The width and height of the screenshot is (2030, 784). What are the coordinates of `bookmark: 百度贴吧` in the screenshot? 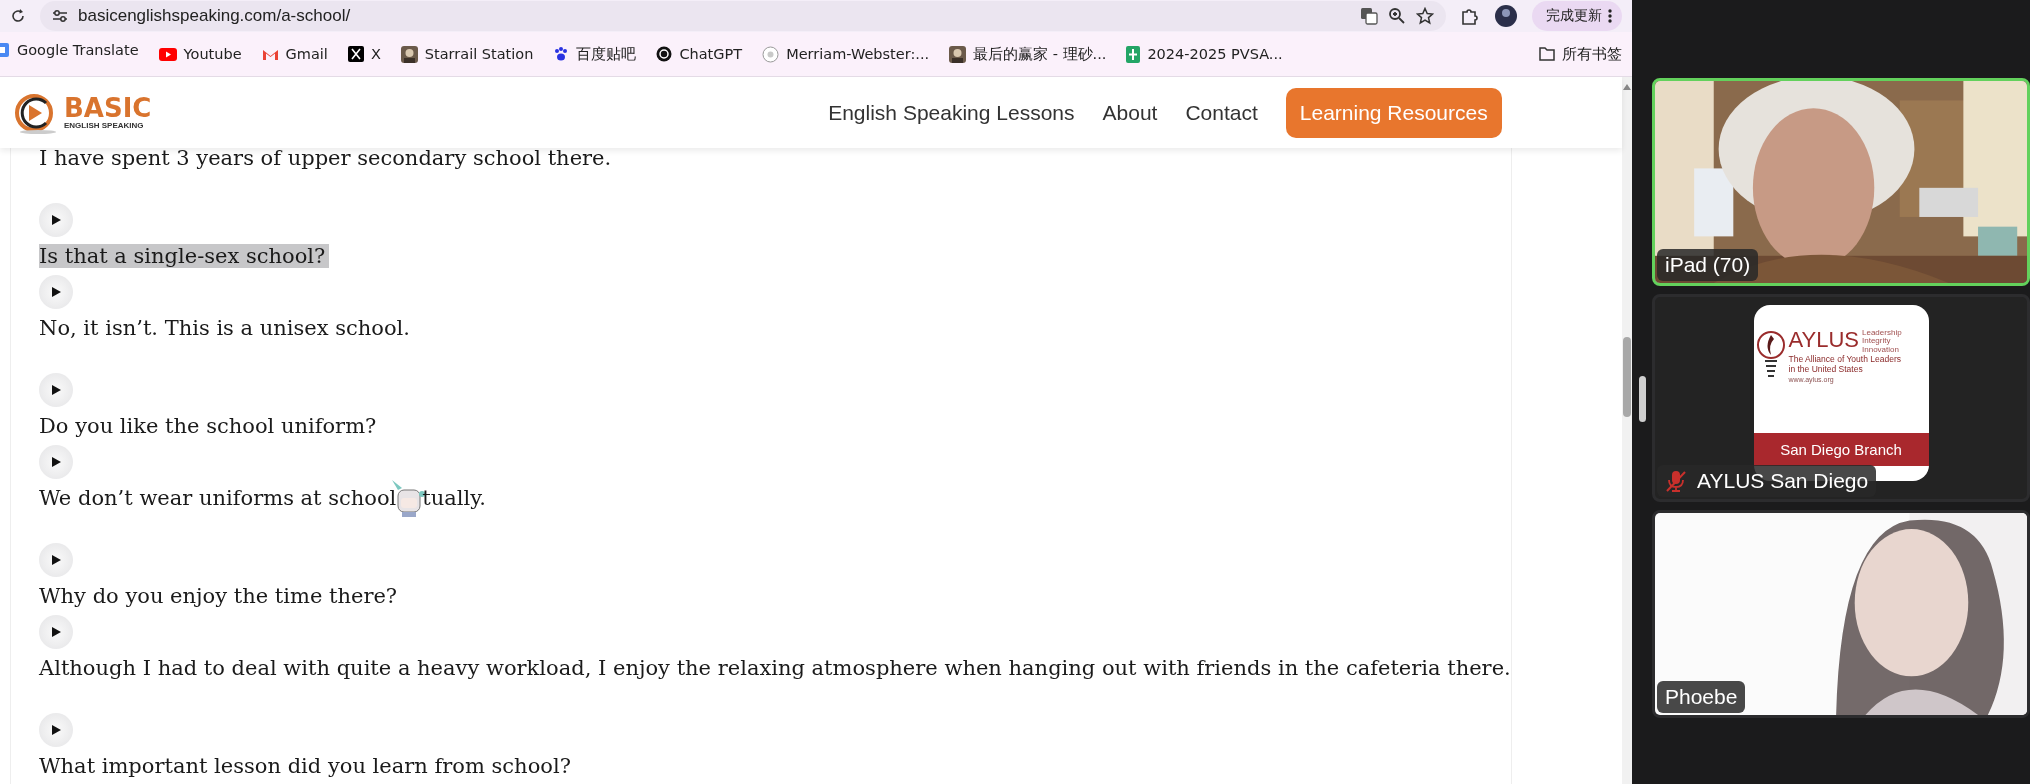 It's located at (595, 54).